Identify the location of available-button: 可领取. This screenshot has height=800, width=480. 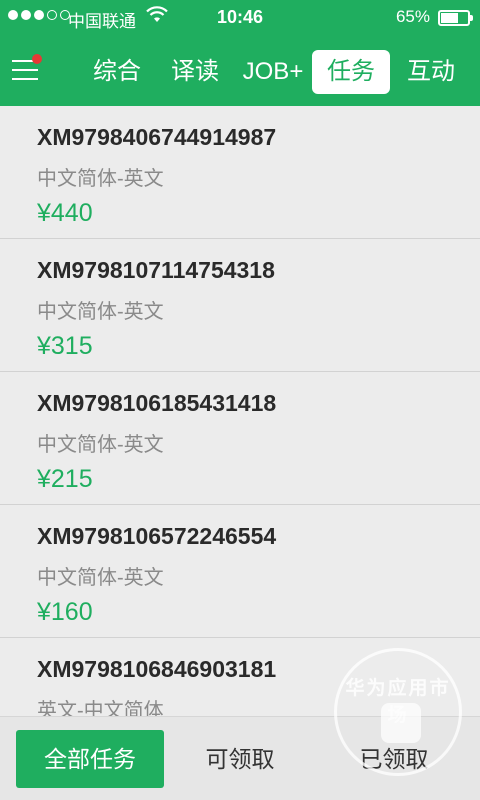
(240, 759).